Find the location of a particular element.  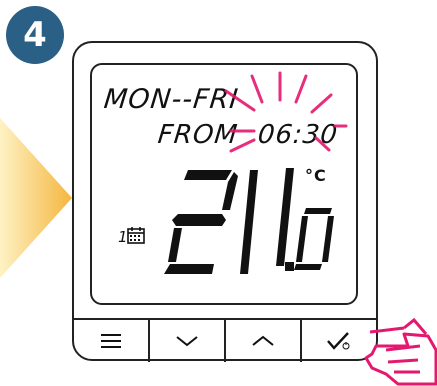

chevron-up-icon is located at coordinates (263, 340).